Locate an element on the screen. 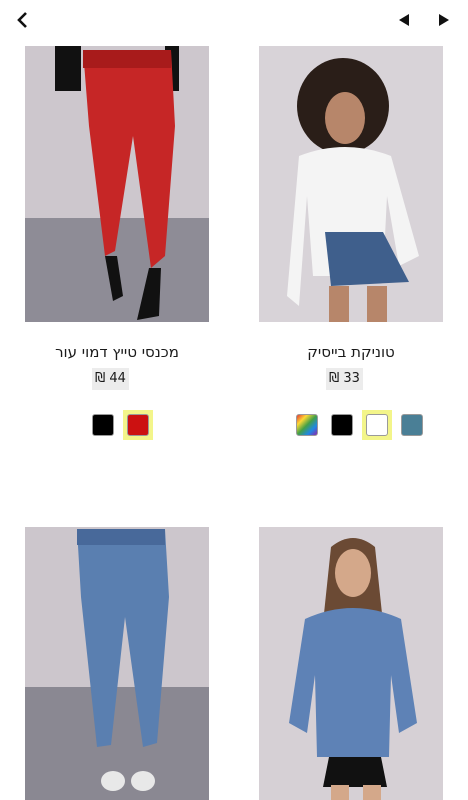 The height and width of the screenshot is (800, 468). color-swatch-multicolor is located at coordinates (307, 425).